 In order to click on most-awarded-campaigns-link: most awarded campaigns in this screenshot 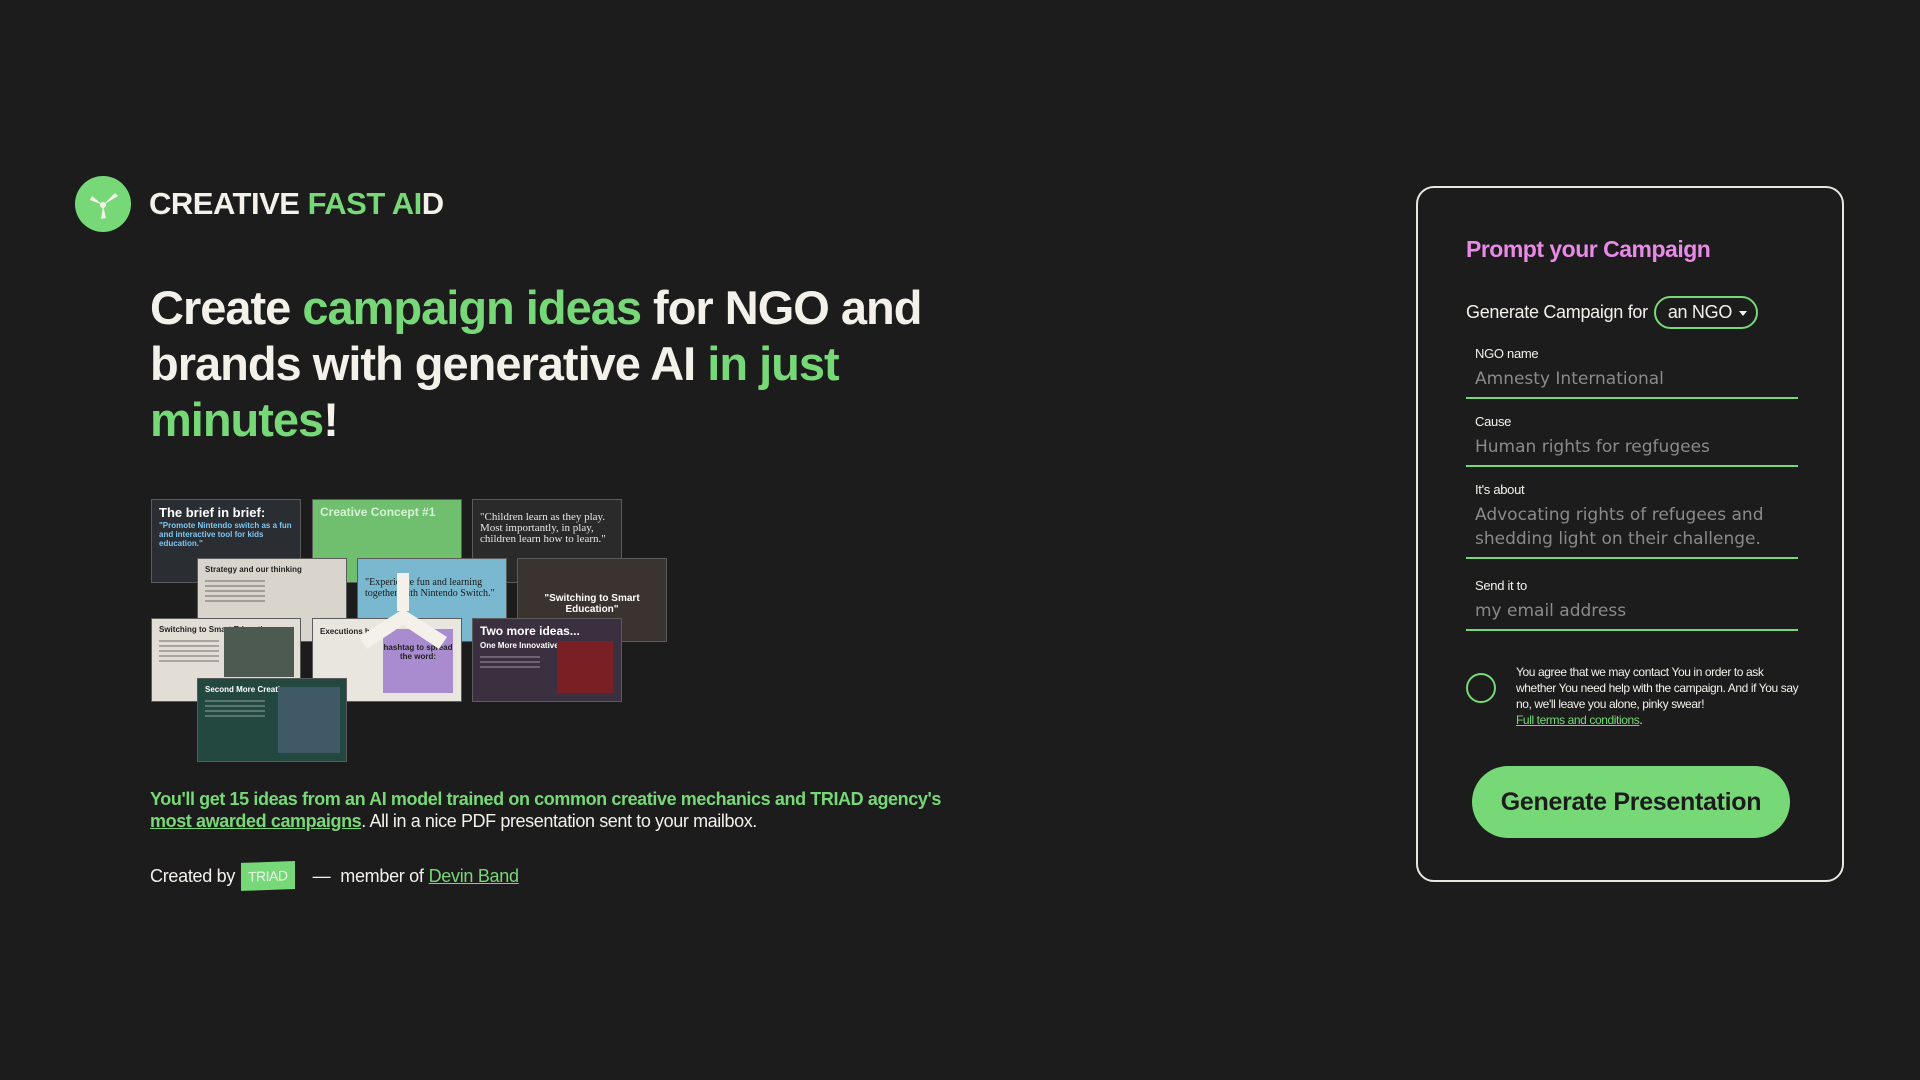, I will do `click(256, 821)`.